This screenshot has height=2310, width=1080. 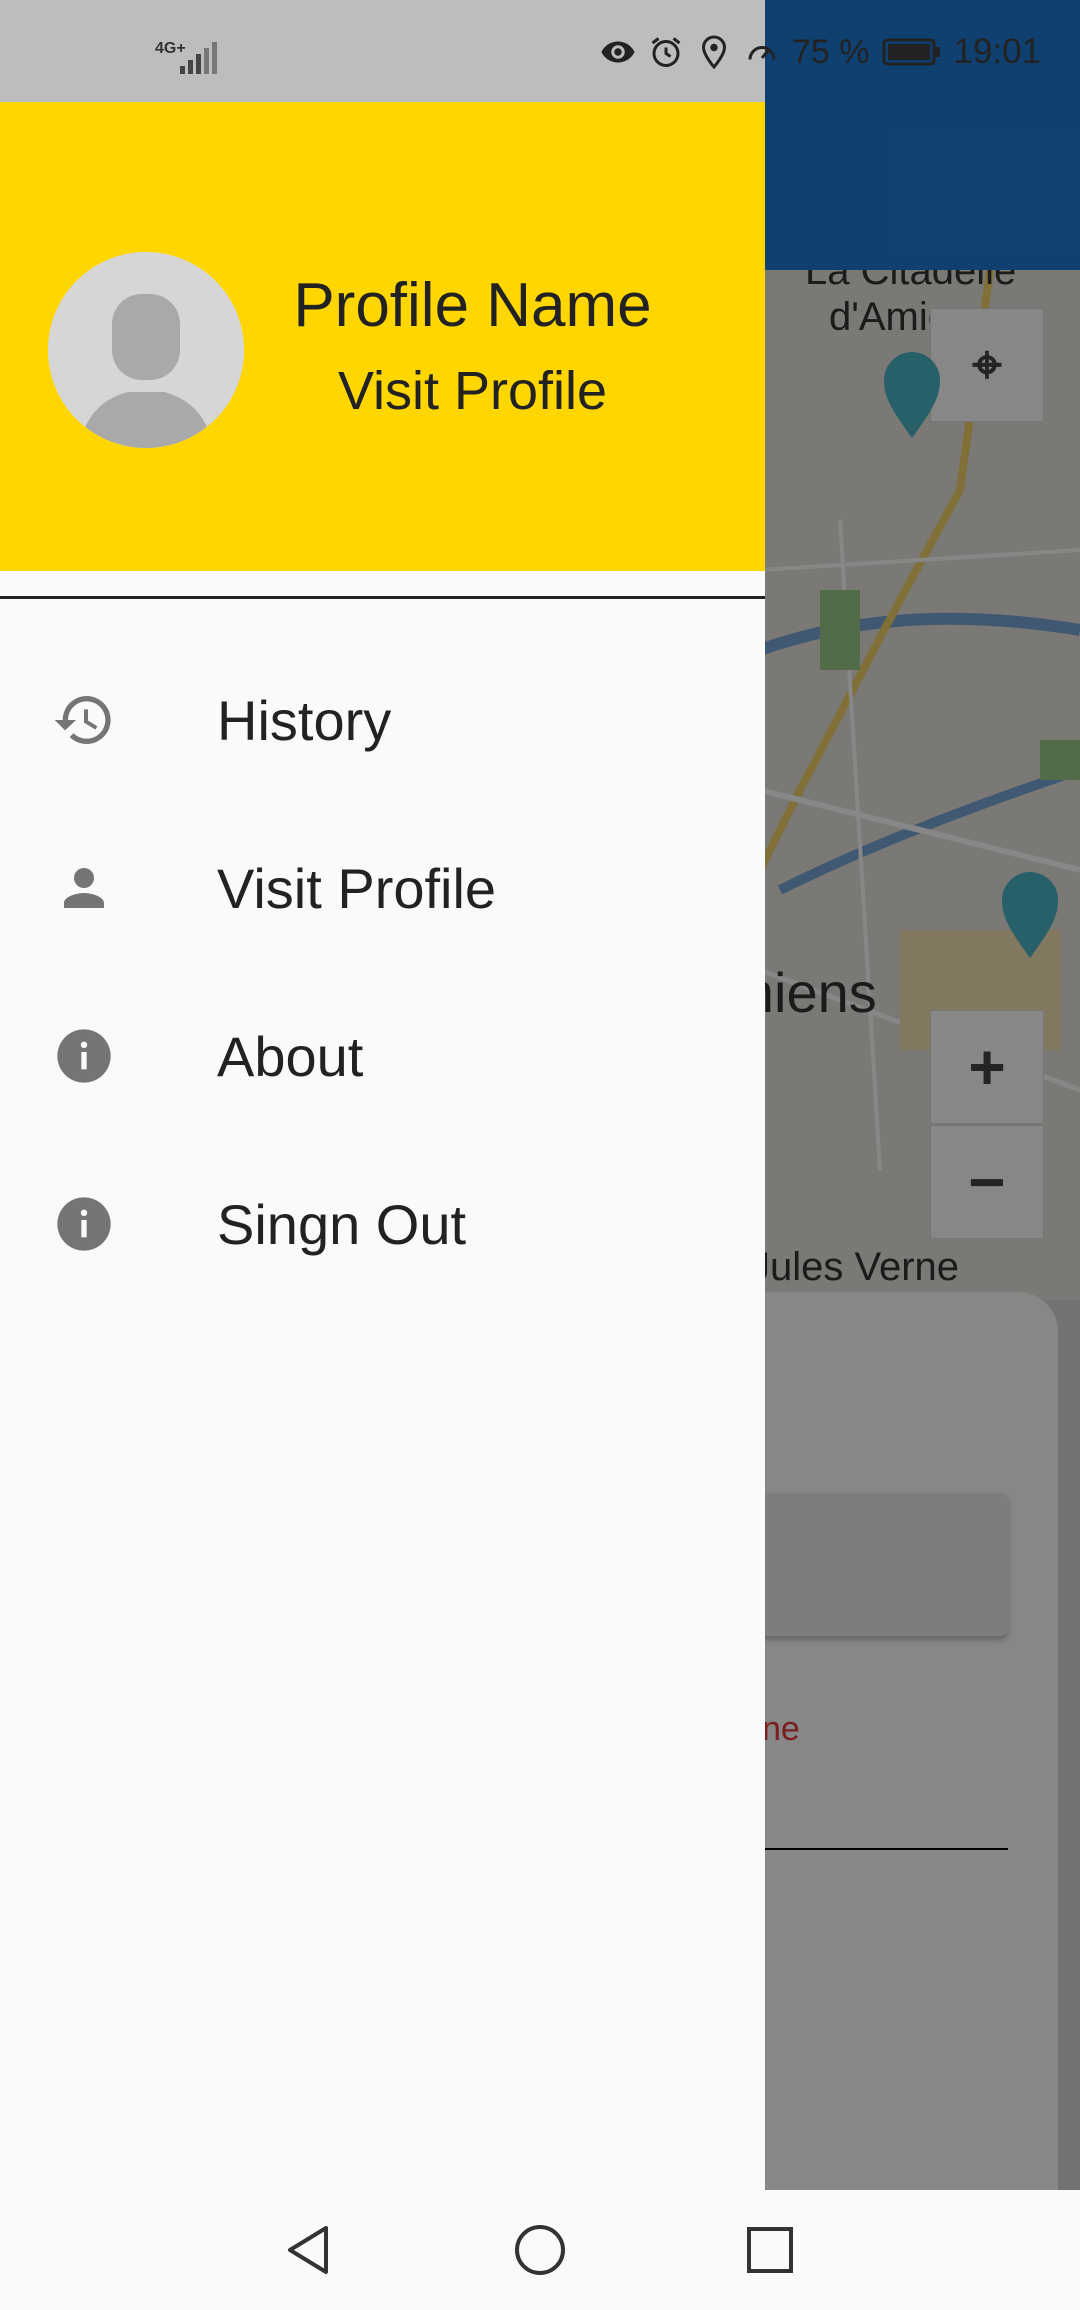 I want to click on home-icon, so click(x=540, y=2250).